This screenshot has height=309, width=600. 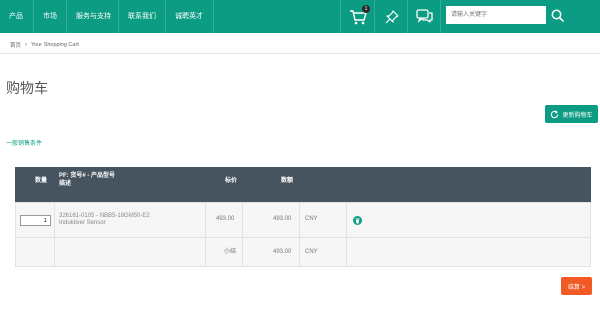 I want to click on column-header-description: 描述, so click(x=65, y=184).